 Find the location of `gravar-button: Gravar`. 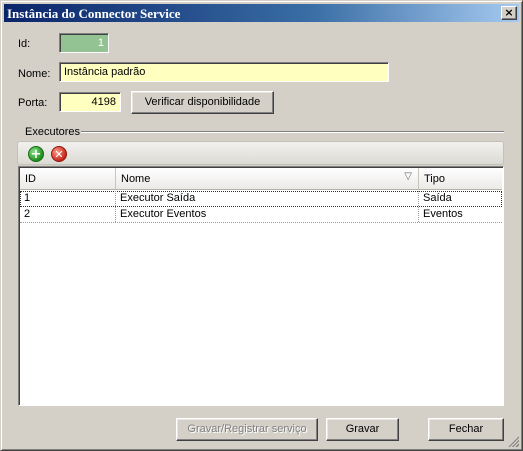

gravar-button: Gravar is located at coordinates (362, 429).